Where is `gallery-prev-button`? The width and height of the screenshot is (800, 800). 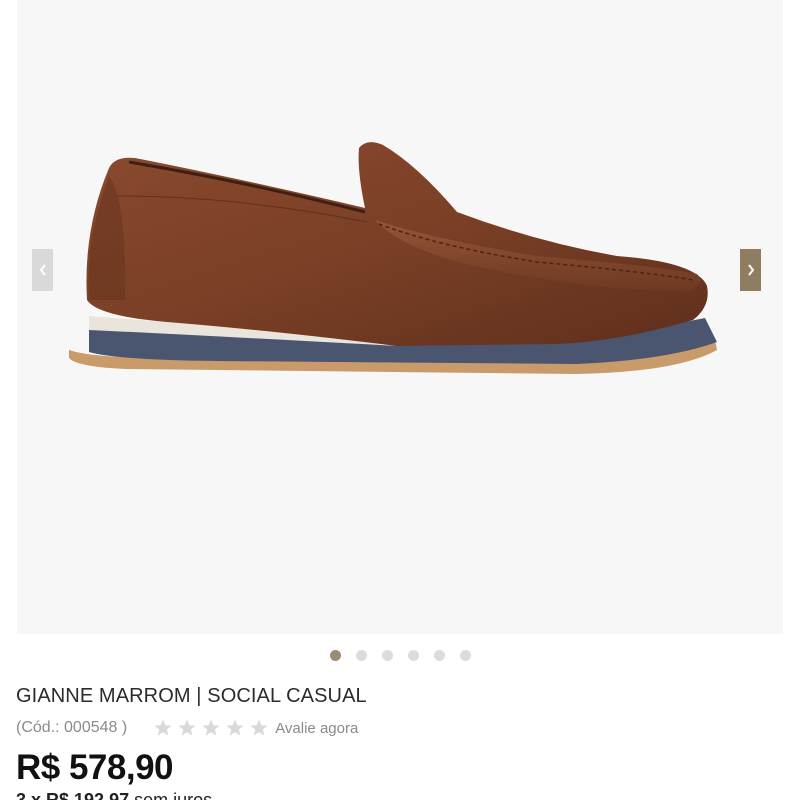
gallery-prev-button is located at coordinates (42, 270).